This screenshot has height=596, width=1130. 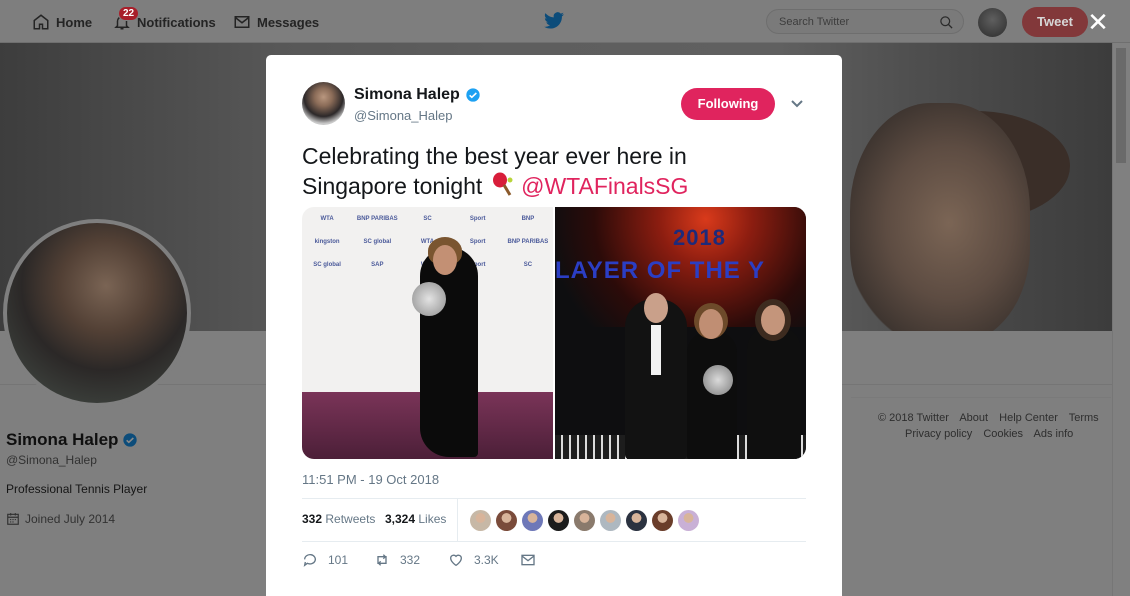 I want to click on photo-year-text: 2018, so click(x=699, y=237).